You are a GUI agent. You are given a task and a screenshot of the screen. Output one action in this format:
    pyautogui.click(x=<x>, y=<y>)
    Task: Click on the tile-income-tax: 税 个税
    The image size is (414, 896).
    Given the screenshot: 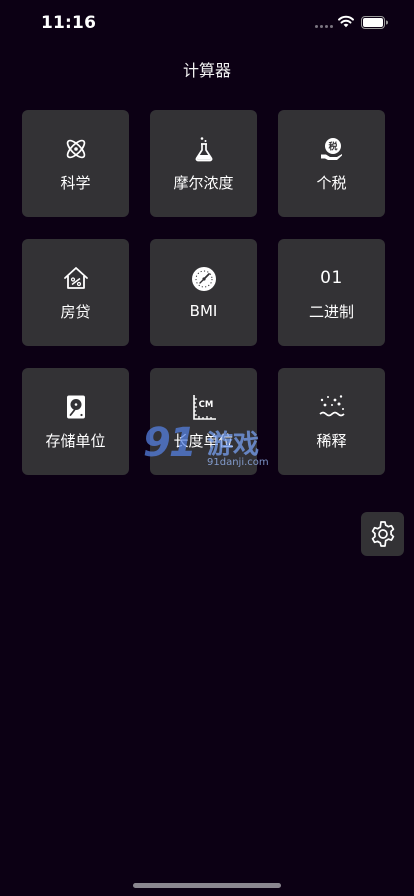 What is the action you would take?
    pyautogui.click(x=331, y=163)
    